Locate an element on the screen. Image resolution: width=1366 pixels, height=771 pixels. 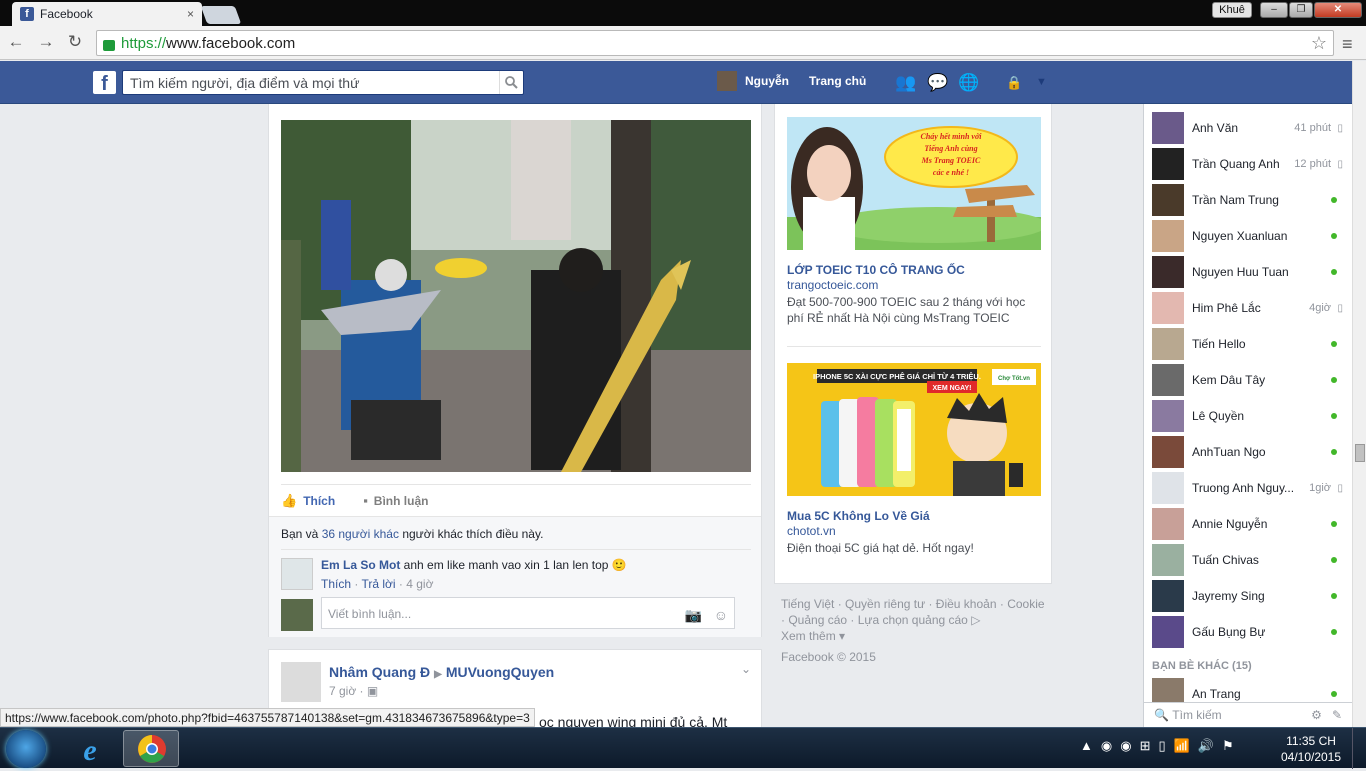
footer-link-language: Tiếng Việt is located at coordinates (807, 604).